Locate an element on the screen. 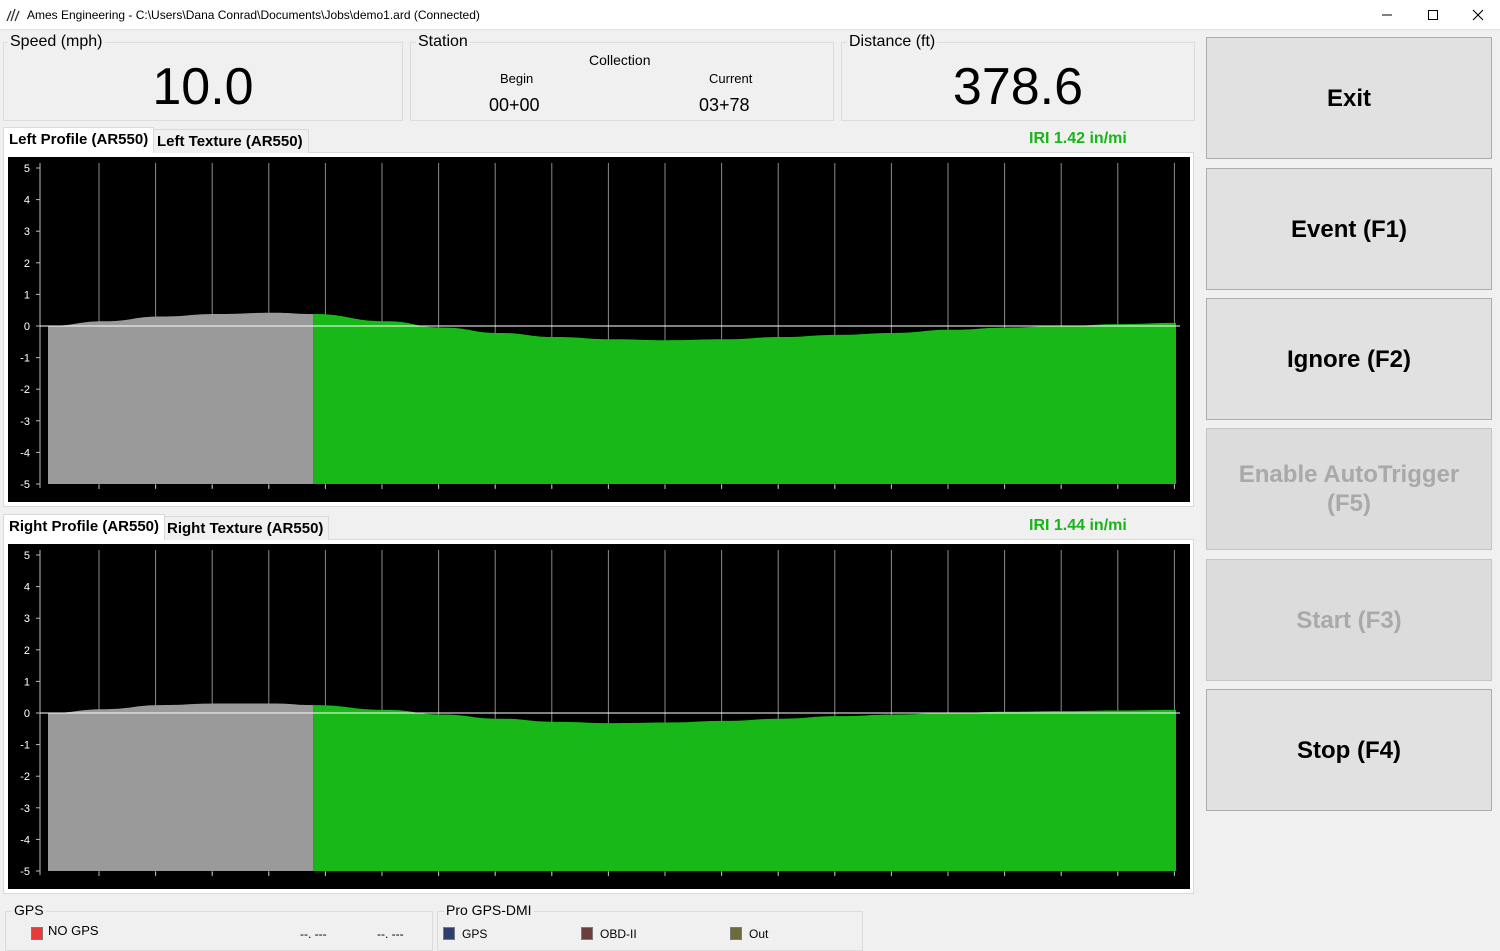 The height and width of the screenshot is (951, 1500). enable-autotrigger-button: Enable AutoTrigger (F5) is located at coordinates (1349, 489).